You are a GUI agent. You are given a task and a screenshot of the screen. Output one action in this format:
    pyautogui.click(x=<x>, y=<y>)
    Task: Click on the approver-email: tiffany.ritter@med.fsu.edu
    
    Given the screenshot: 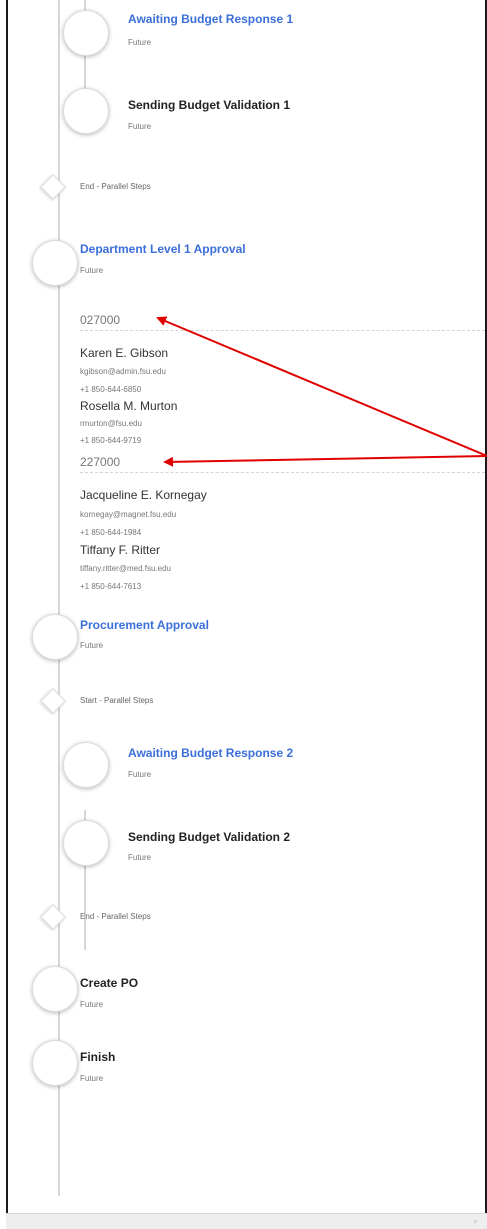 What is the action you would take?
    pyautogui.click(x=125, y=568)
    